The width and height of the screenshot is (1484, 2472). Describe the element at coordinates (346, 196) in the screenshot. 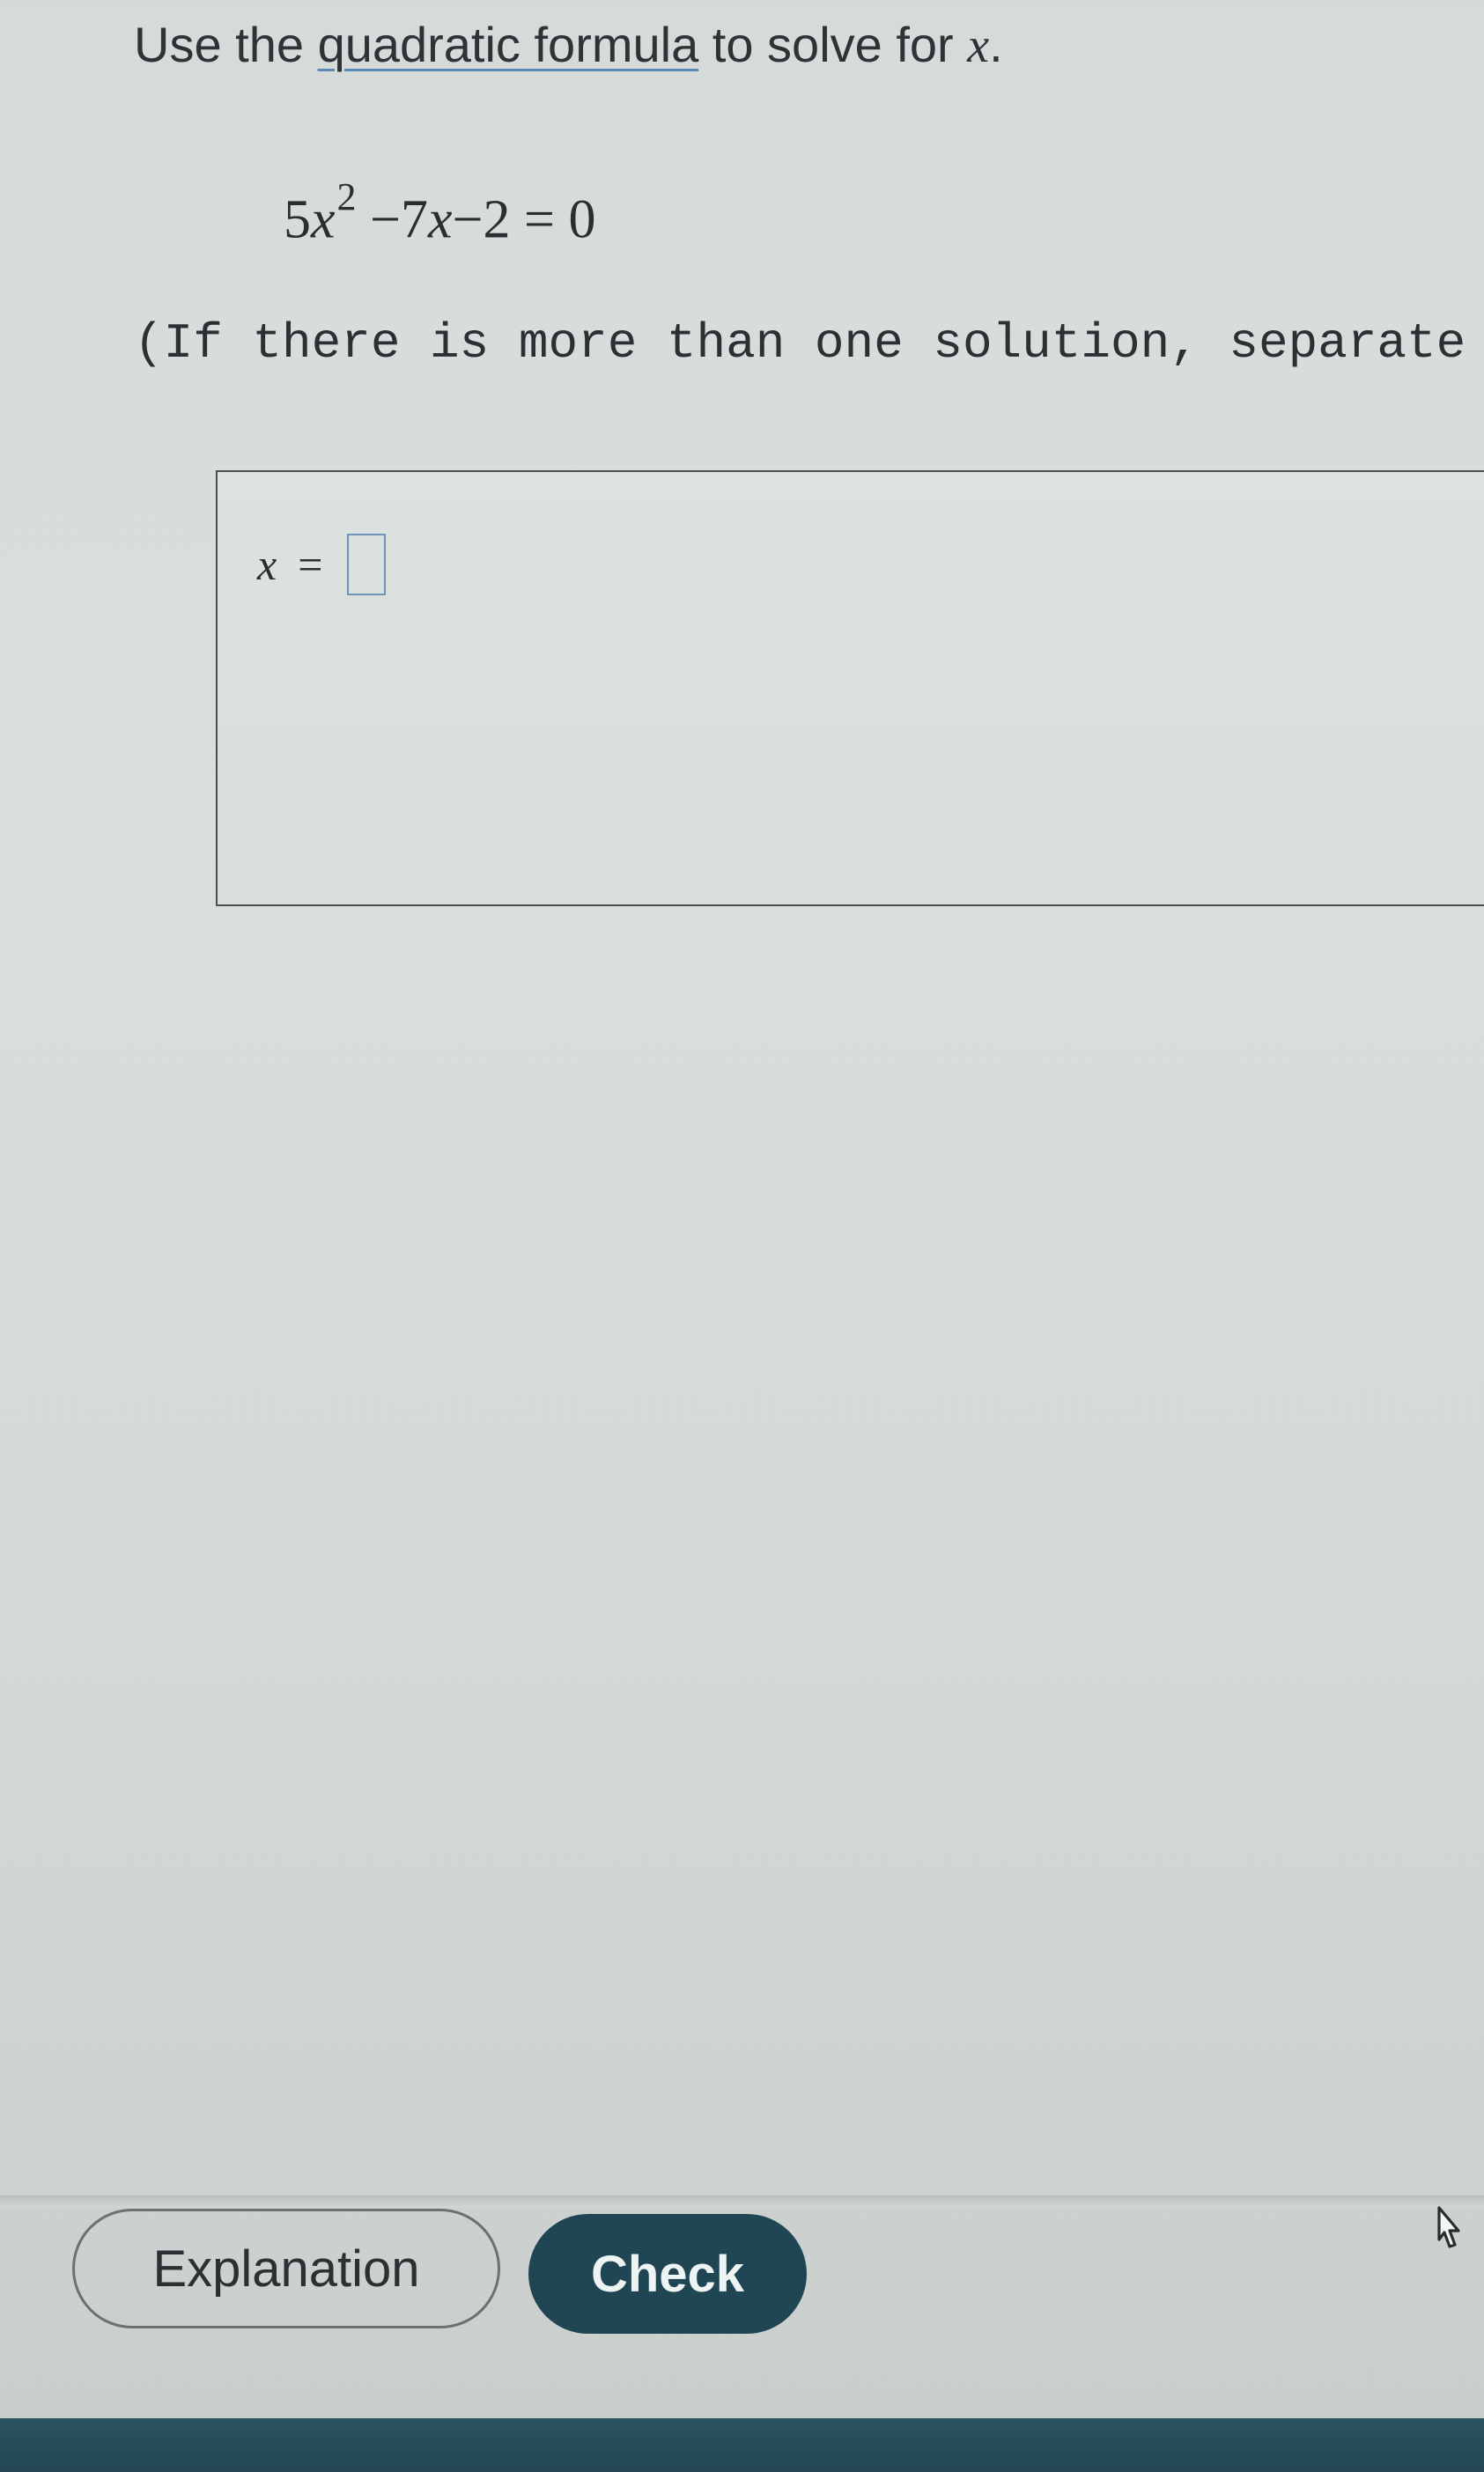

I see `equation-exponent: 2` at that location.